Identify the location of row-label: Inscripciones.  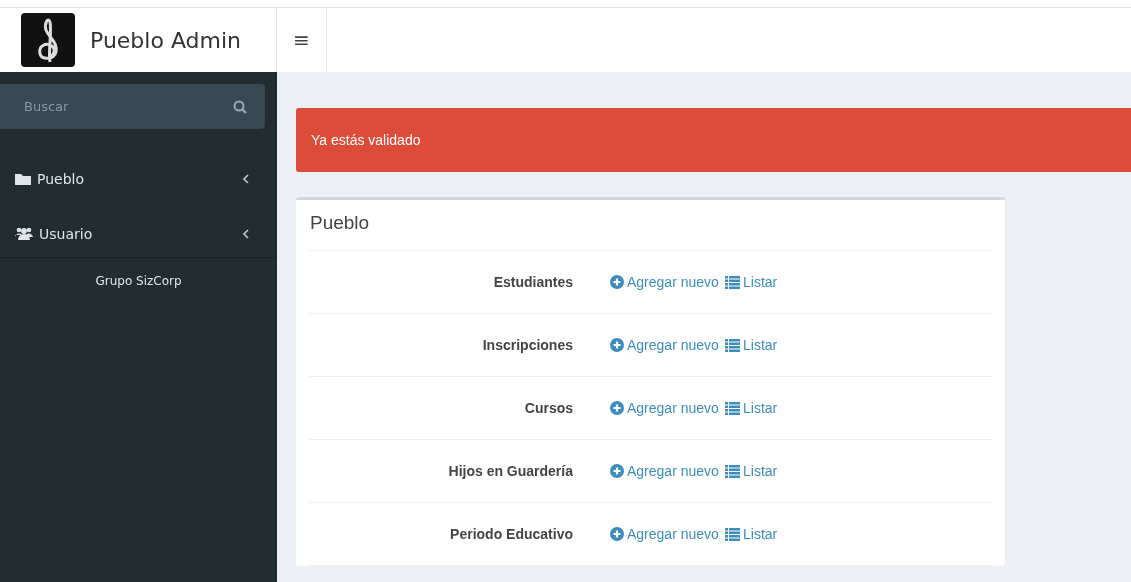
(527, 345).